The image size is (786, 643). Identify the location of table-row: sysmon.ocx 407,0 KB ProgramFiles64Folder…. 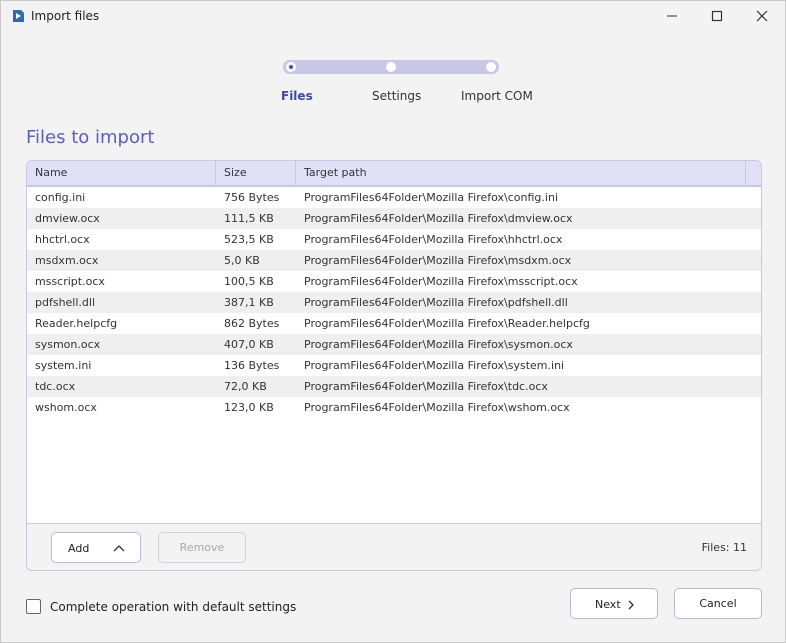
(394, 344).